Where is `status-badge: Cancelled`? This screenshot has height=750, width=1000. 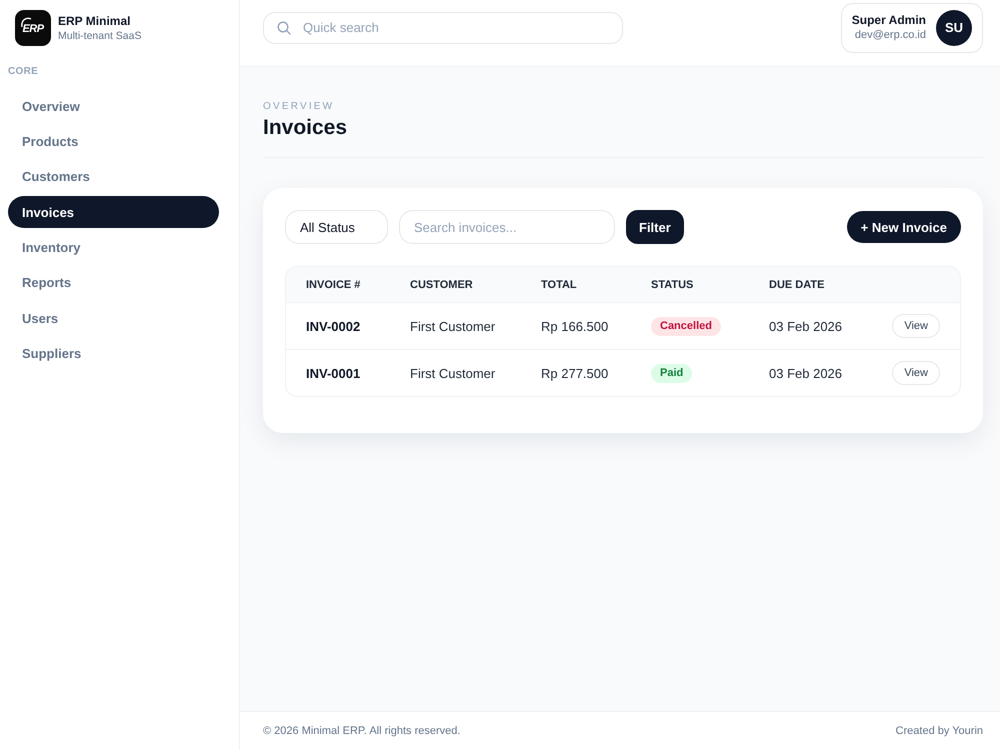 status-badge: Cancelled is located at coordinates (686, 326).